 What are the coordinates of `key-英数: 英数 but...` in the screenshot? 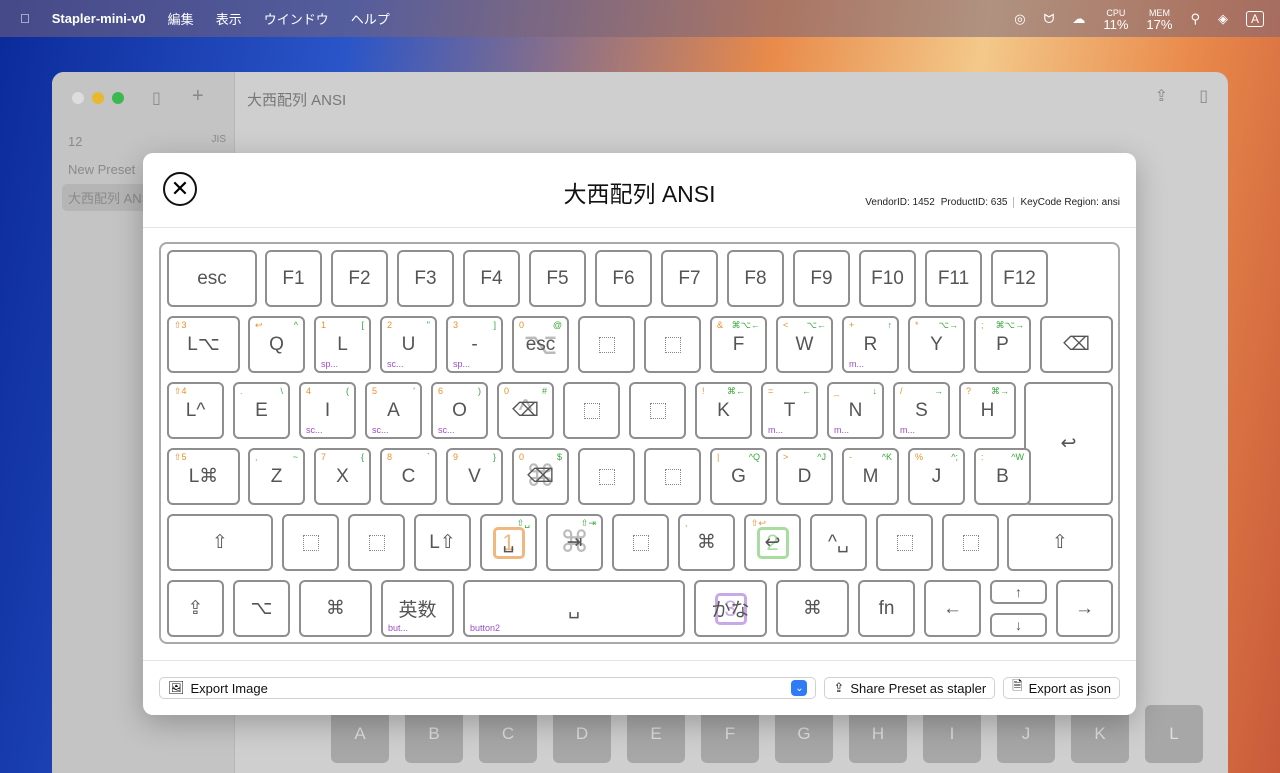 It's located at (417, 608).